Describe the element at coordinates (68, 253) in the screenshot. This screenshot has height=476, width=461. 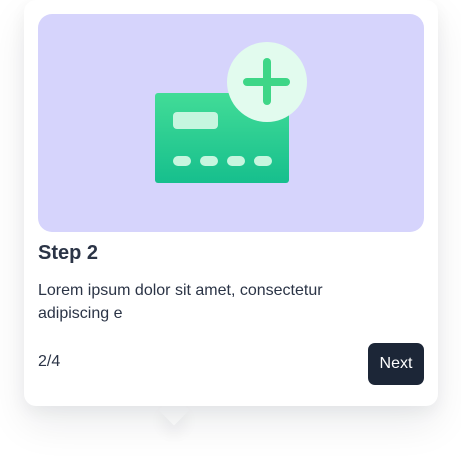
I see `step-title: Step 2` at that location.